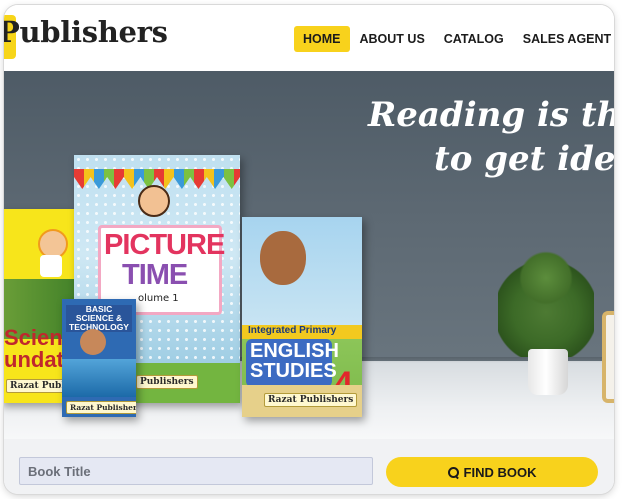  What do you see at coordinates (546, 278) in the screenshot?
I see `plant-leaves-top` at bounding box center [546, 278].